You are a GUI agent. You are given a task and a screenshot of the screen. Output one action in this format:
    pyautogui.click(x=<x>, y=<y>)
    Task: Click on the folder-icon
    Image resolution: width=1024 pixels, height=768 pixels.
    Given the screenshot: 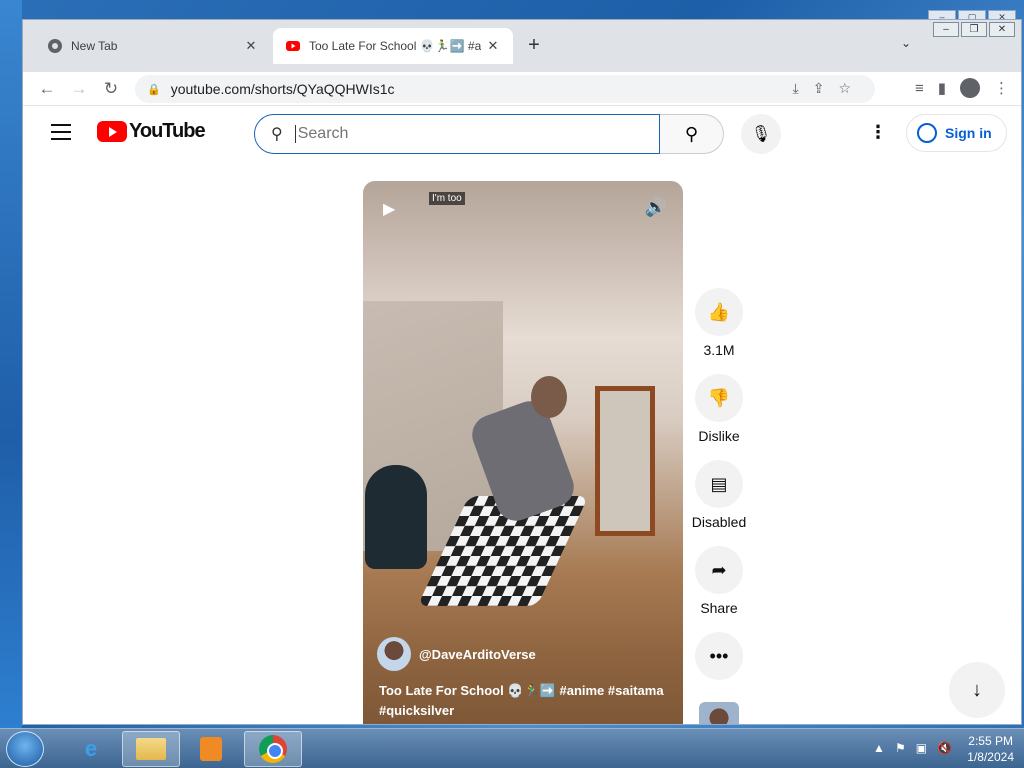 What is the action you would take?
    pyautogui.click(x=151, y=749)
    